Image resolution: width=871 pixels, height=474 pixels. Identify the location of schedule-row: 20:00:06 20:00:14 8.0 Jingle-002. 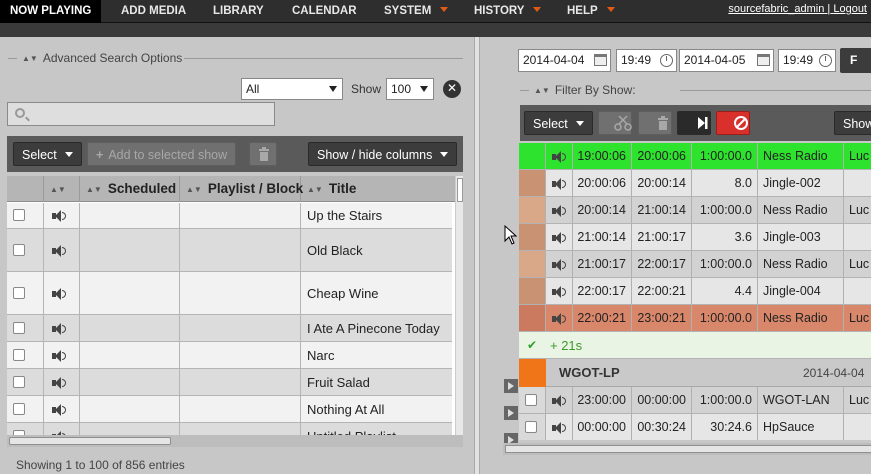
(695, 183).